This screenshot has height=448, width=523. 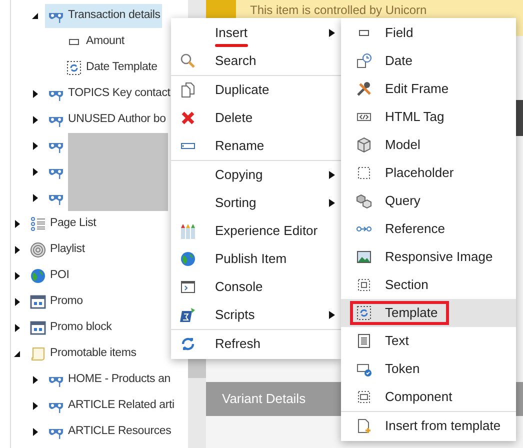 I want to click on menu-item: Component, so click(x=428, y=397).